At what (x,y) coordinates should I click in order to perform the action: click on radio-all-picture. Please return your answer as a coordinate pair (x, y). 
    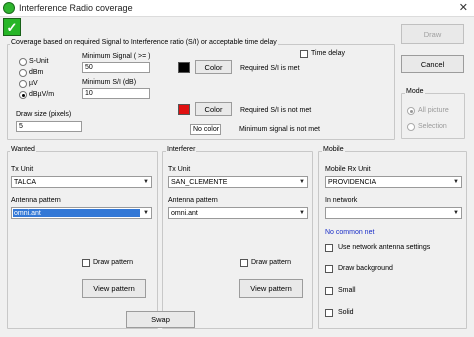
    Looking at the image, I should click on (411, 111).